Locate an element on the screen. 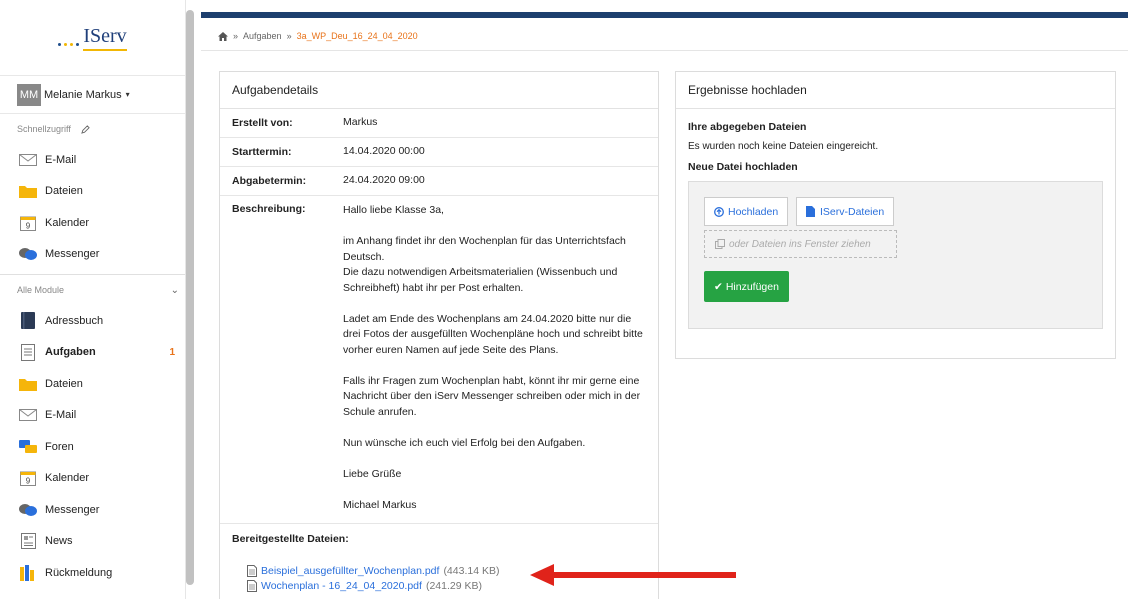 The width and height of the screenshot is (1128, 602). module-addressbook: Adressbuch is located at coordinates (92, 321).